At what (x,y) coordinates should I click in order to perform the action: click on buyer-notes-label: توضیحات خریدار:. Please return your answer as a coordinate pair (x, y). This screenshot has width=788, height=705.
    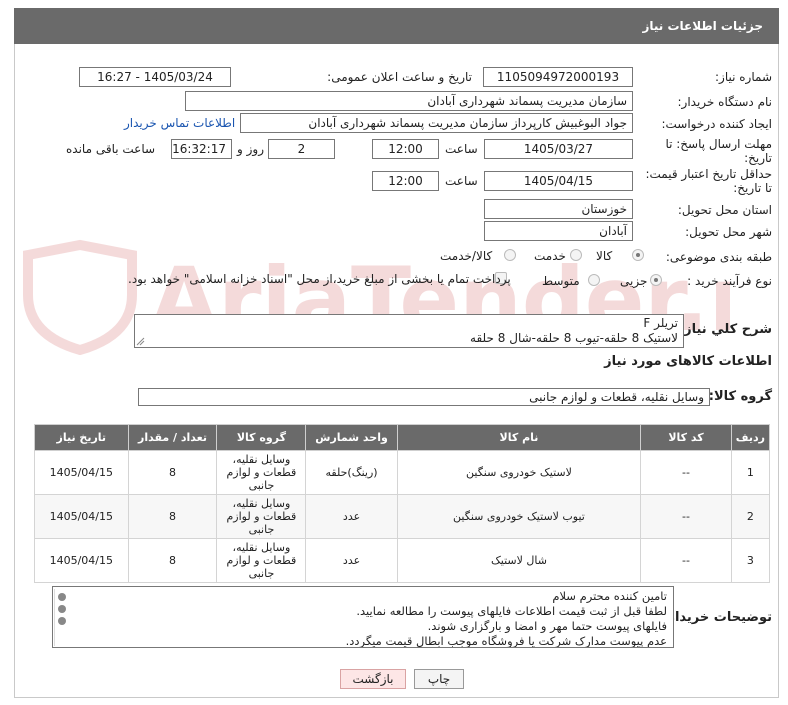
    Looking at the image, I should click on (717, 617).